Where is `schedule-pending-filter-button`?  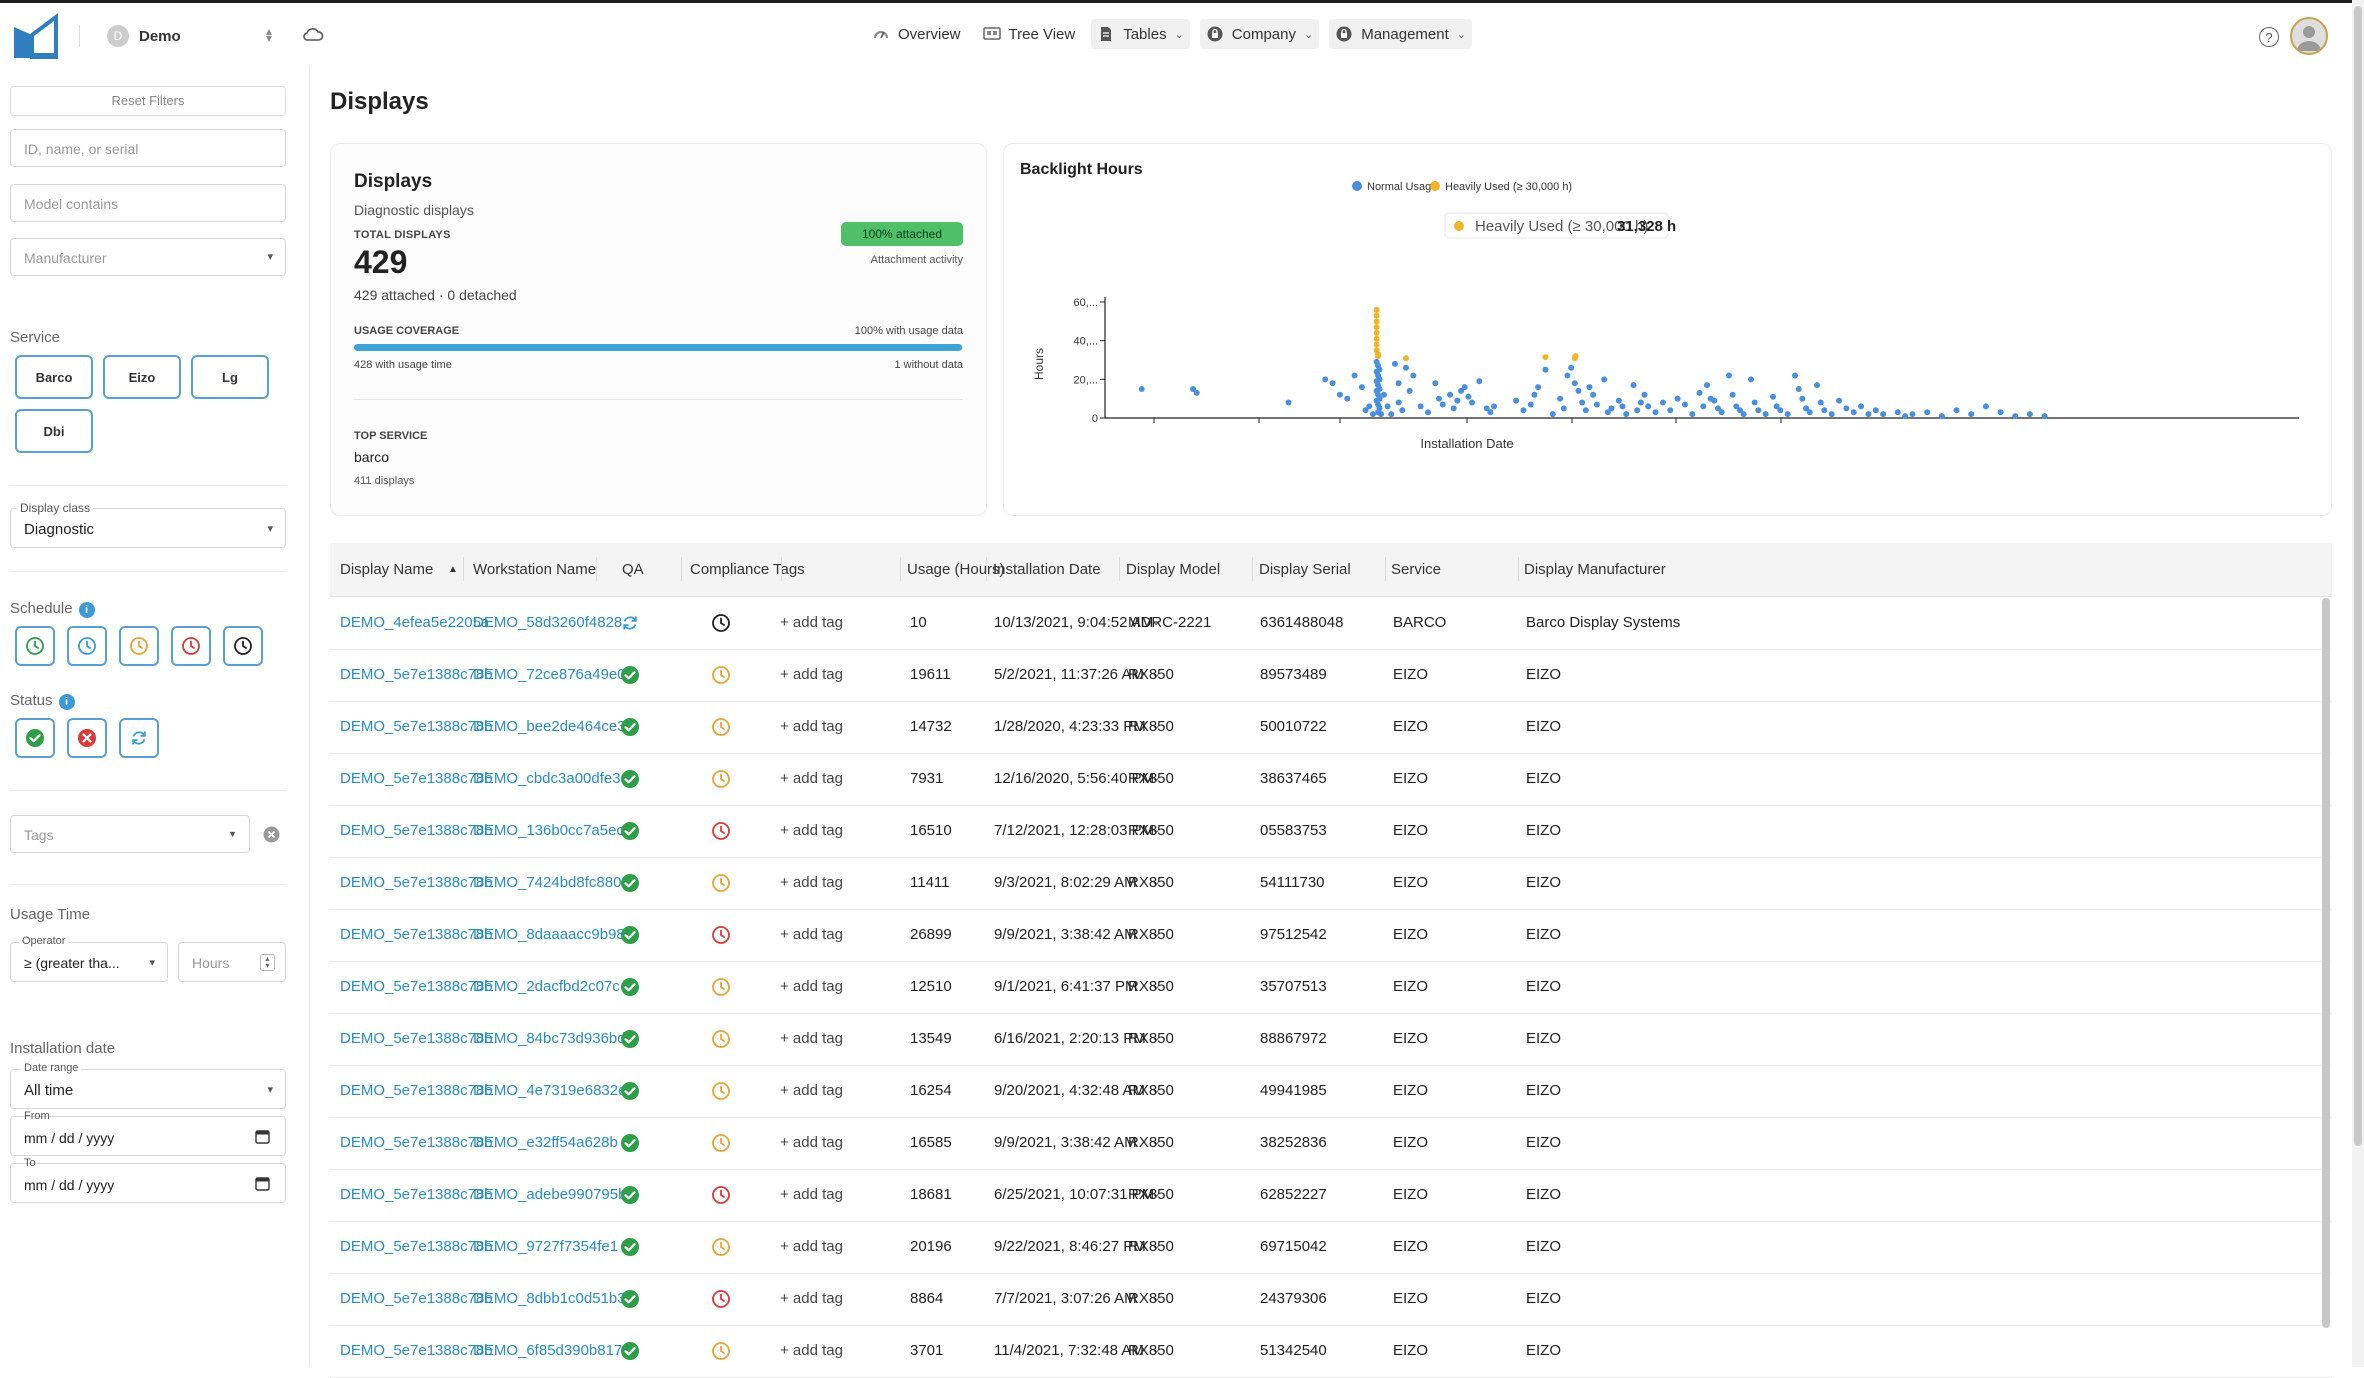 schedule-pending-filter-button is located at coordinates (87, 646).